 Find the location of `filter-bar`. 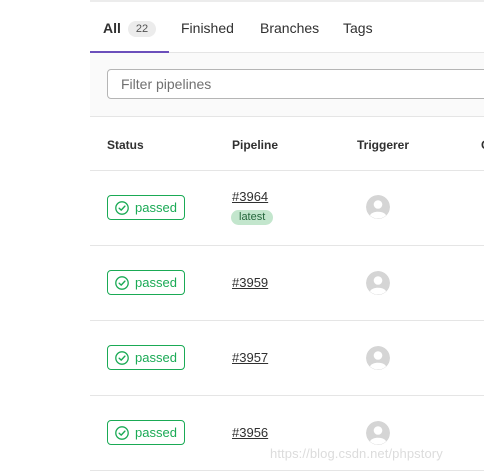

filter-bar is located at coordinates (287, 85).